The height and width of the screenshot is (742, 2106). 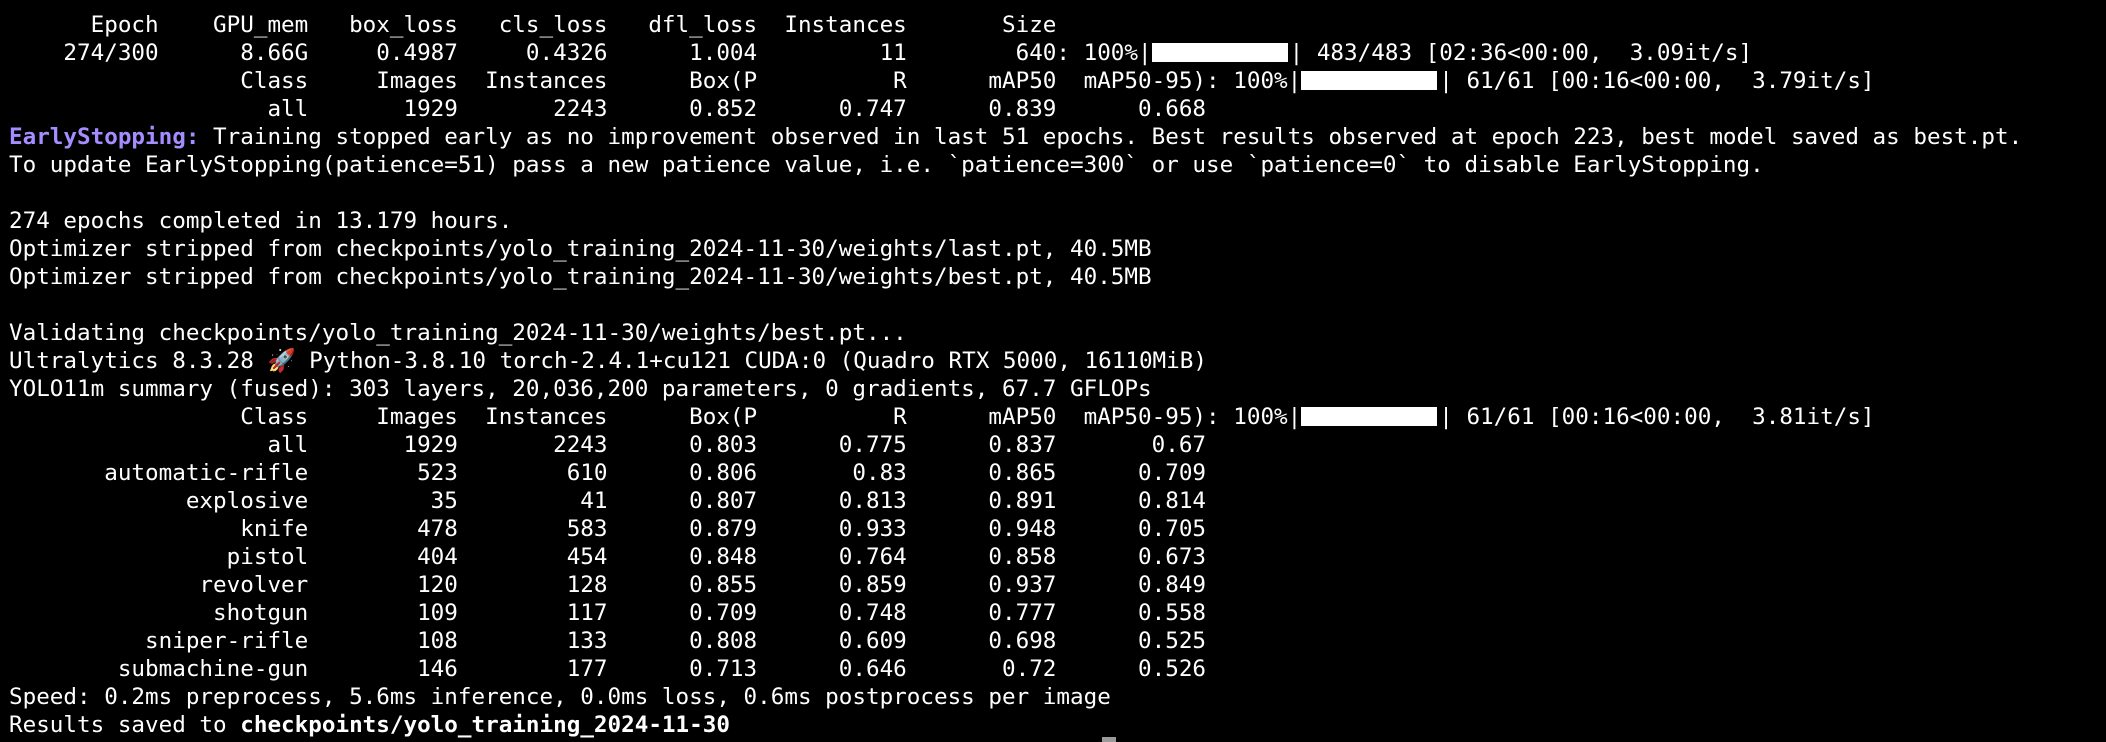 I want to click on epoch-val-all-row: all 1929 2243 0.852 0.747 0.839 0.668, so click(x=608, y=109).